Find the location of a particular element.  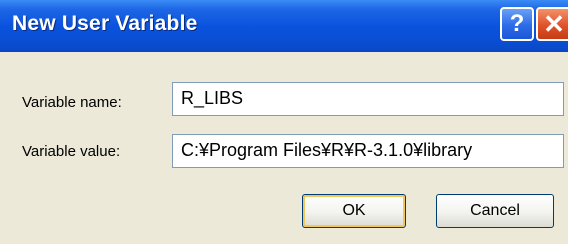

close-button: ✕ is located at coordinates (552, 24).